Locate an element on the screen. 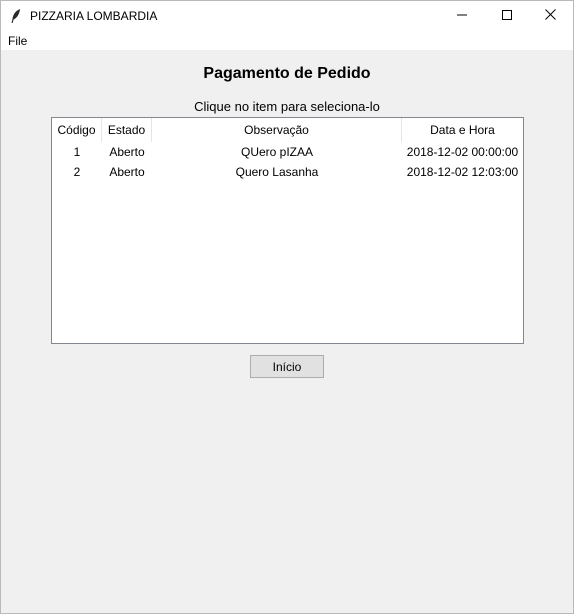 This screenshot has height=614, width=574. cell-codigo: 1 is located at coordinates (77, 152).